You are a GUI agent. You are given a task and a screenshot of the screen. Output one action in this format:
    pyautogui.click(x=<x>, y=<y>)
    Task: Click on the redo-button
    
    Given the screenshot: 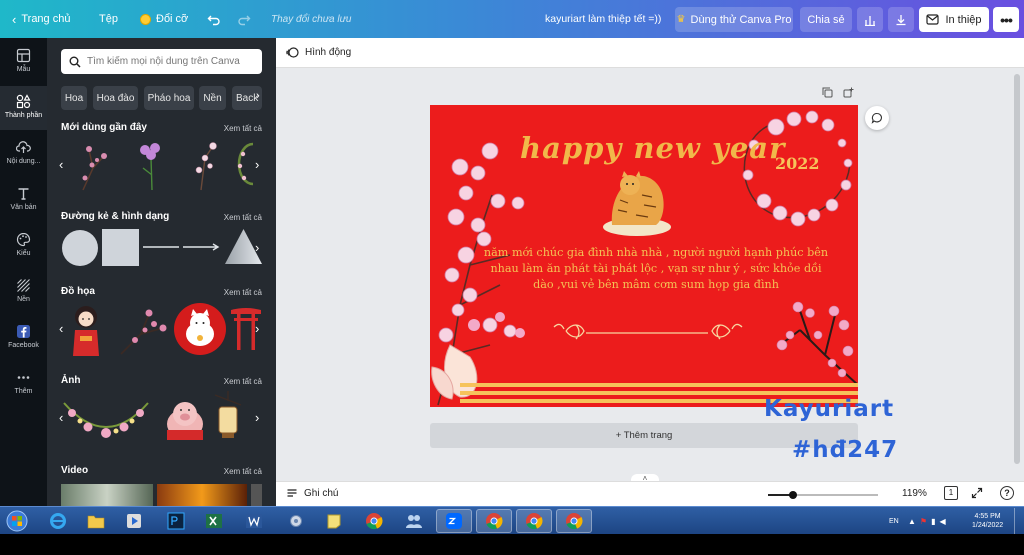 What is the action you would take?
    pyautogui.click(x=244, y=19)
    